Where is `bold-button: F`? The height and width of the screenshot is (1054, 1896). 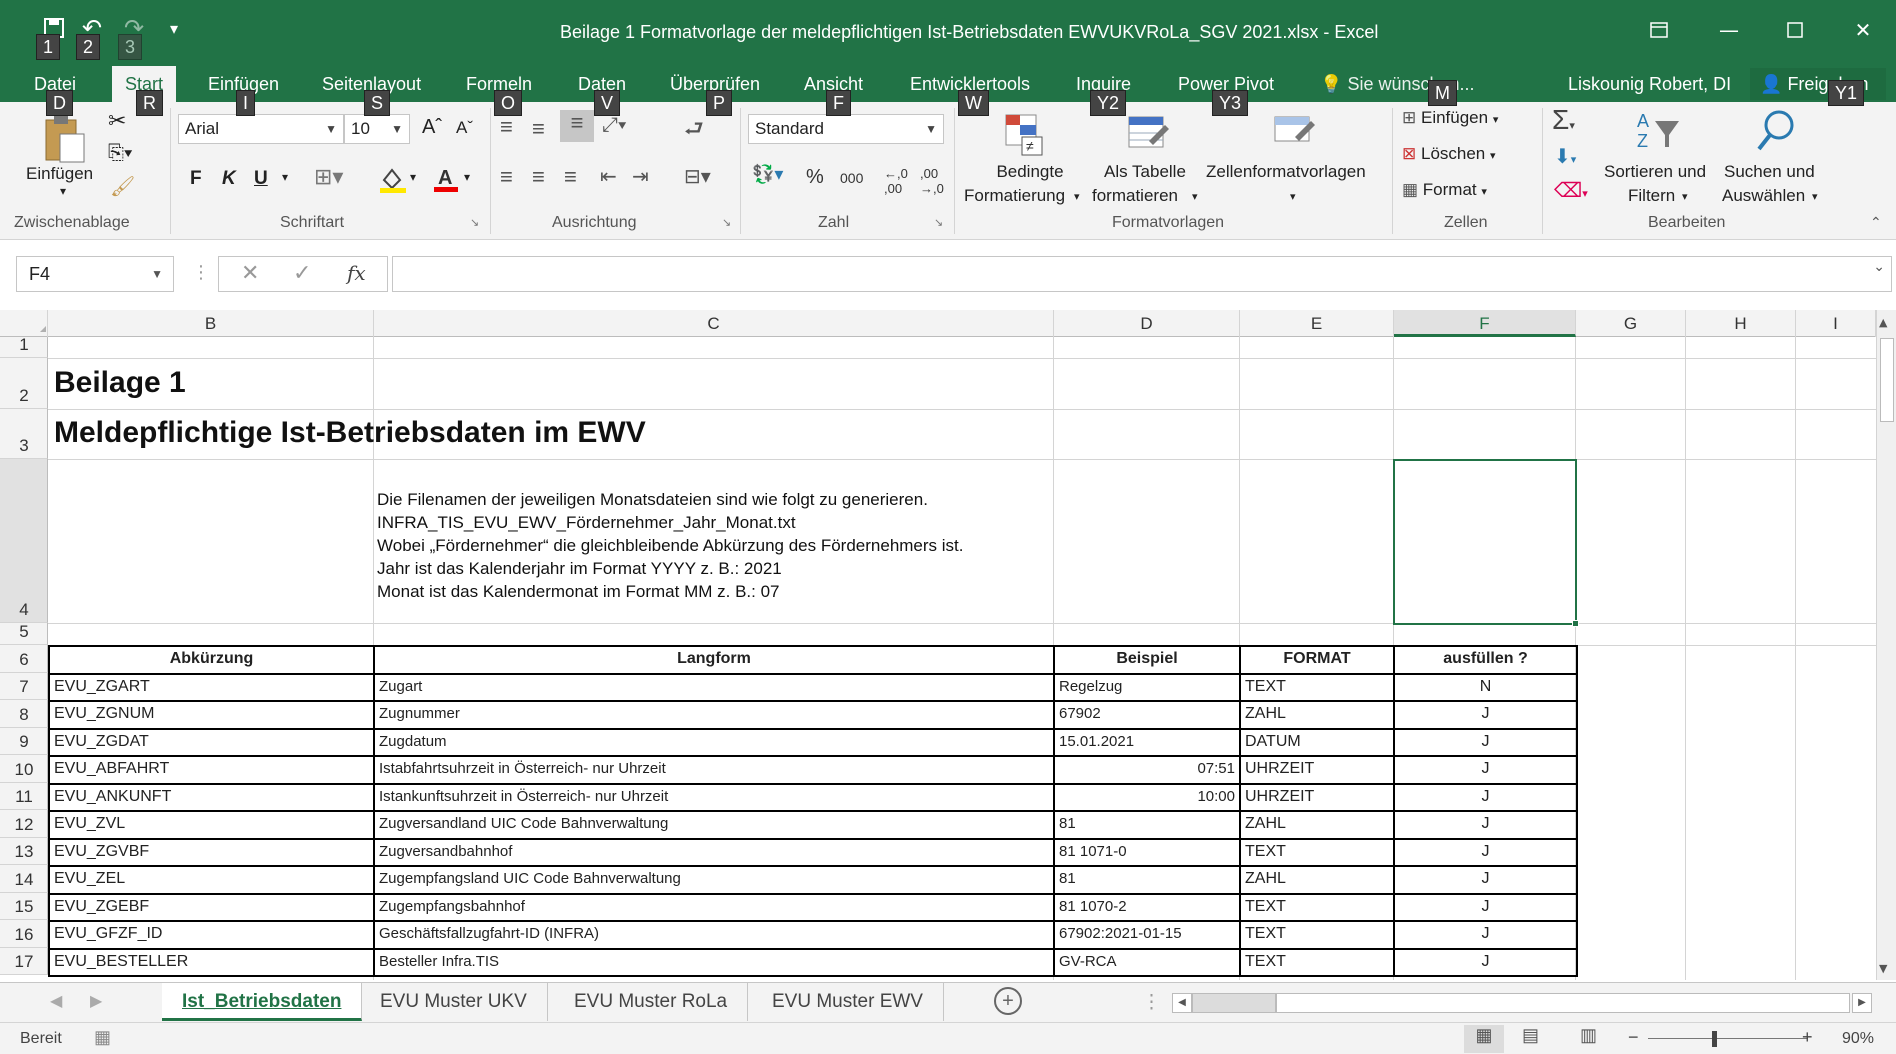
bold-button: F is located at coordinates (196, 179).